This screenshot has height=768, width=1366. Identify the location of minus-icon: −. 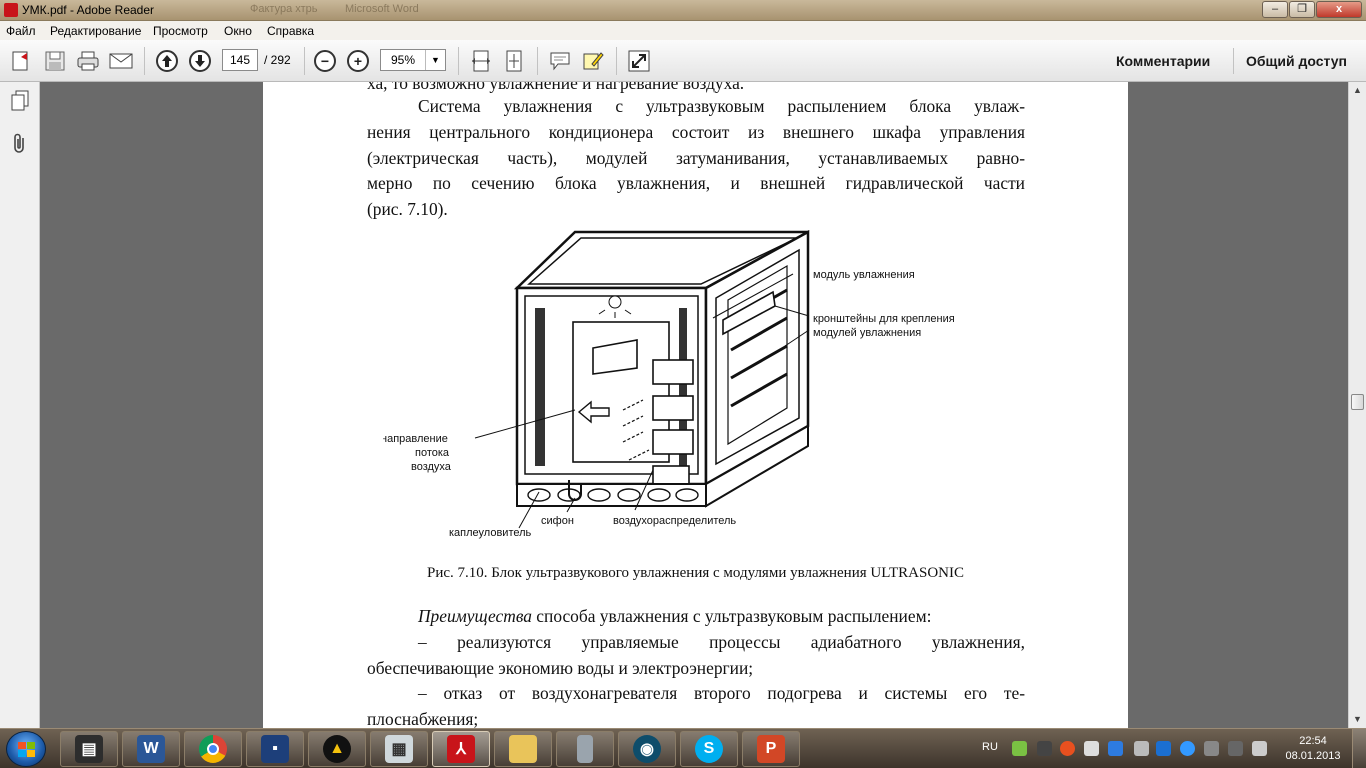
(325, 61).